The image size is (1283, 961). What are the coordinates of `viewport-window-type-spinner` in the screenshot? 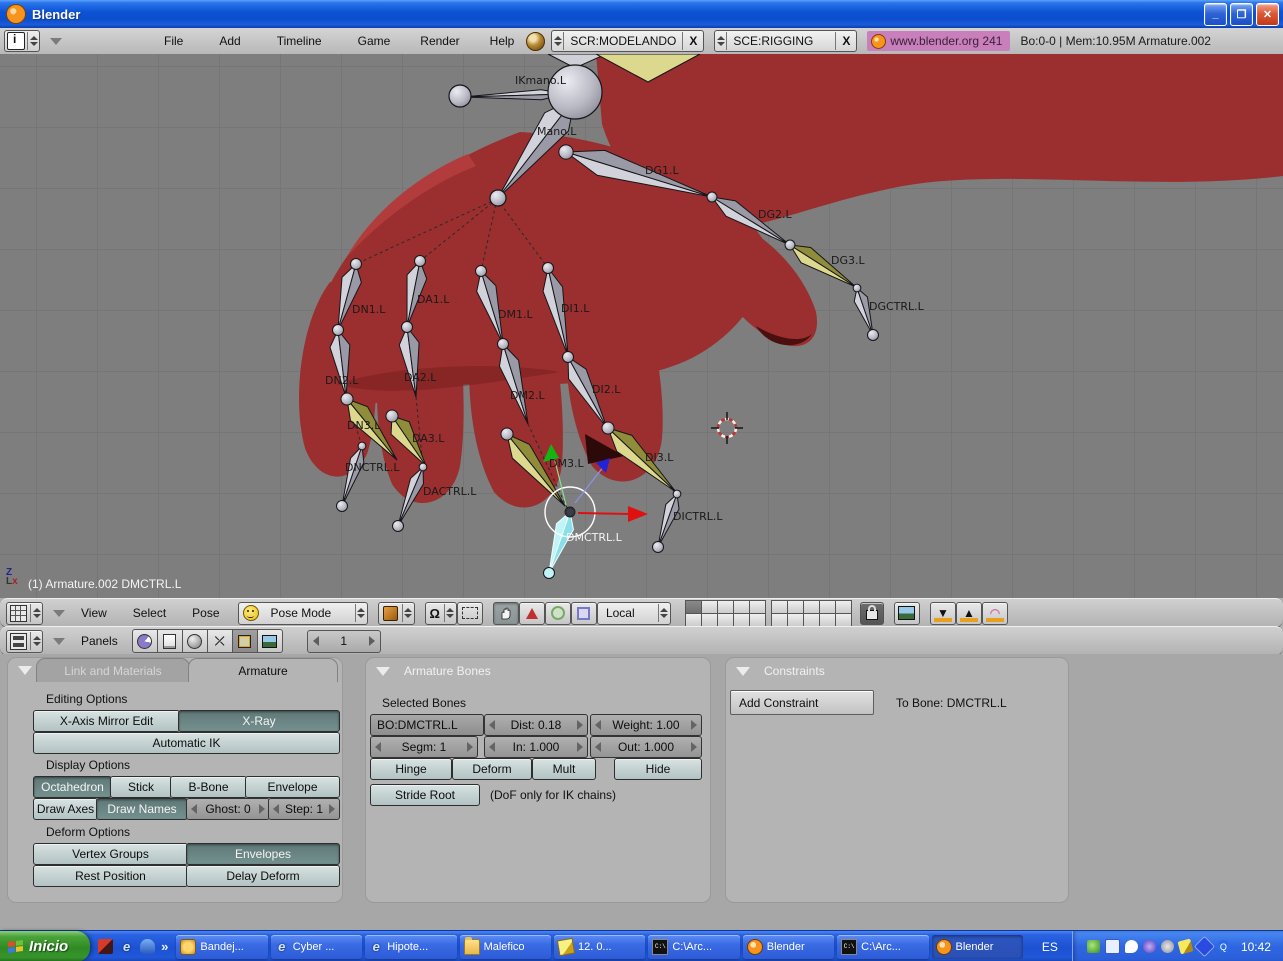 It's located at (36, 613).